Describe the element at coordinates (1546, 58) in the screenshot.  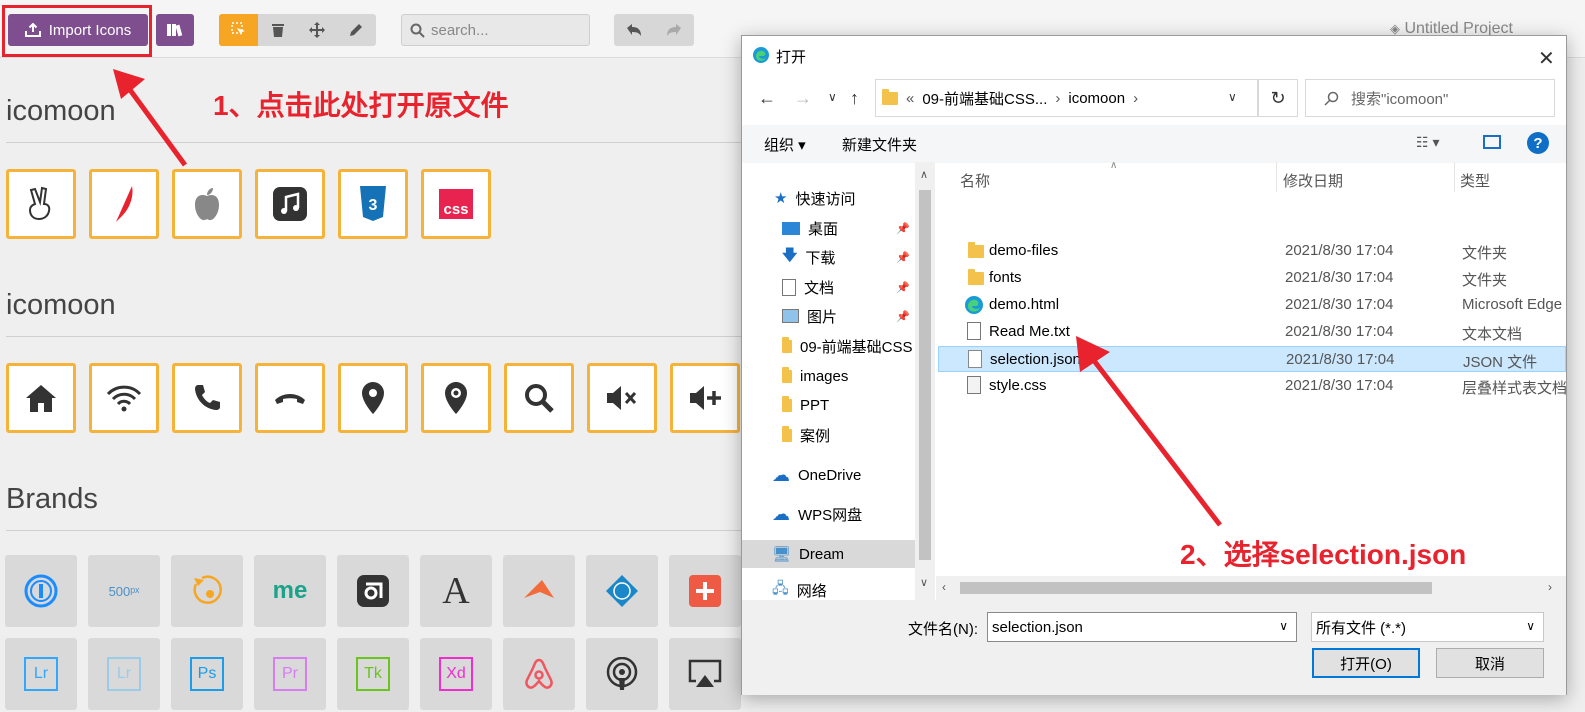
I see `close-icon: ✕` at that location.